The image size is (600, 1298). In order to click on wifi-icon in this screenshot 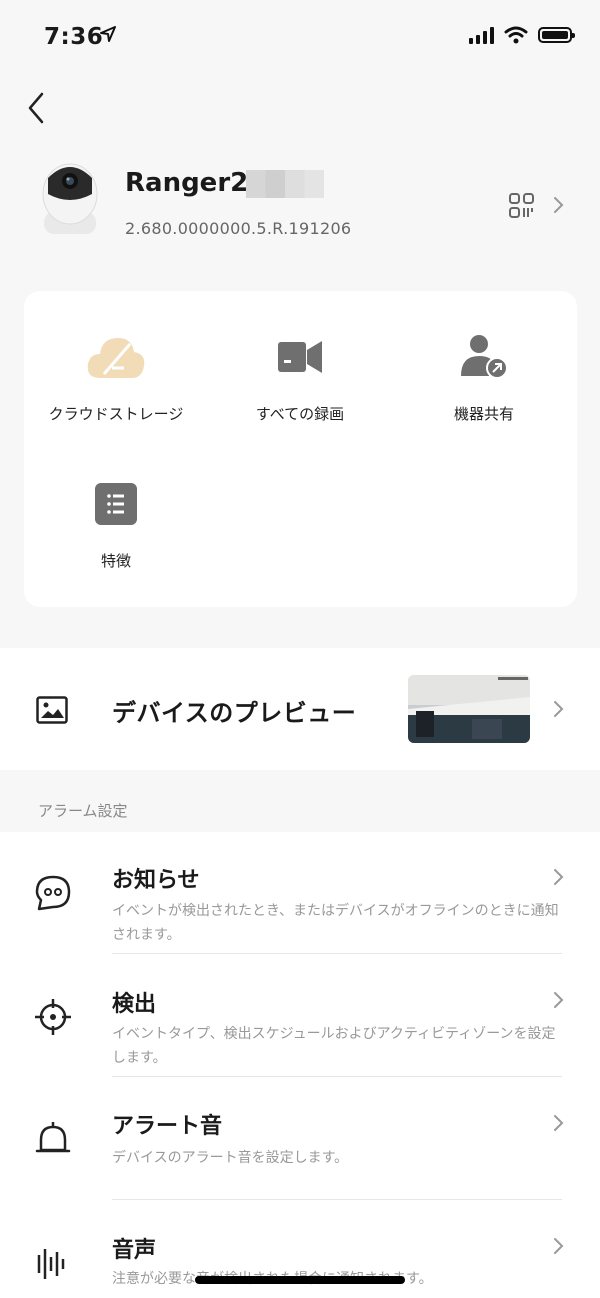, I will do `click(516, 35)`.